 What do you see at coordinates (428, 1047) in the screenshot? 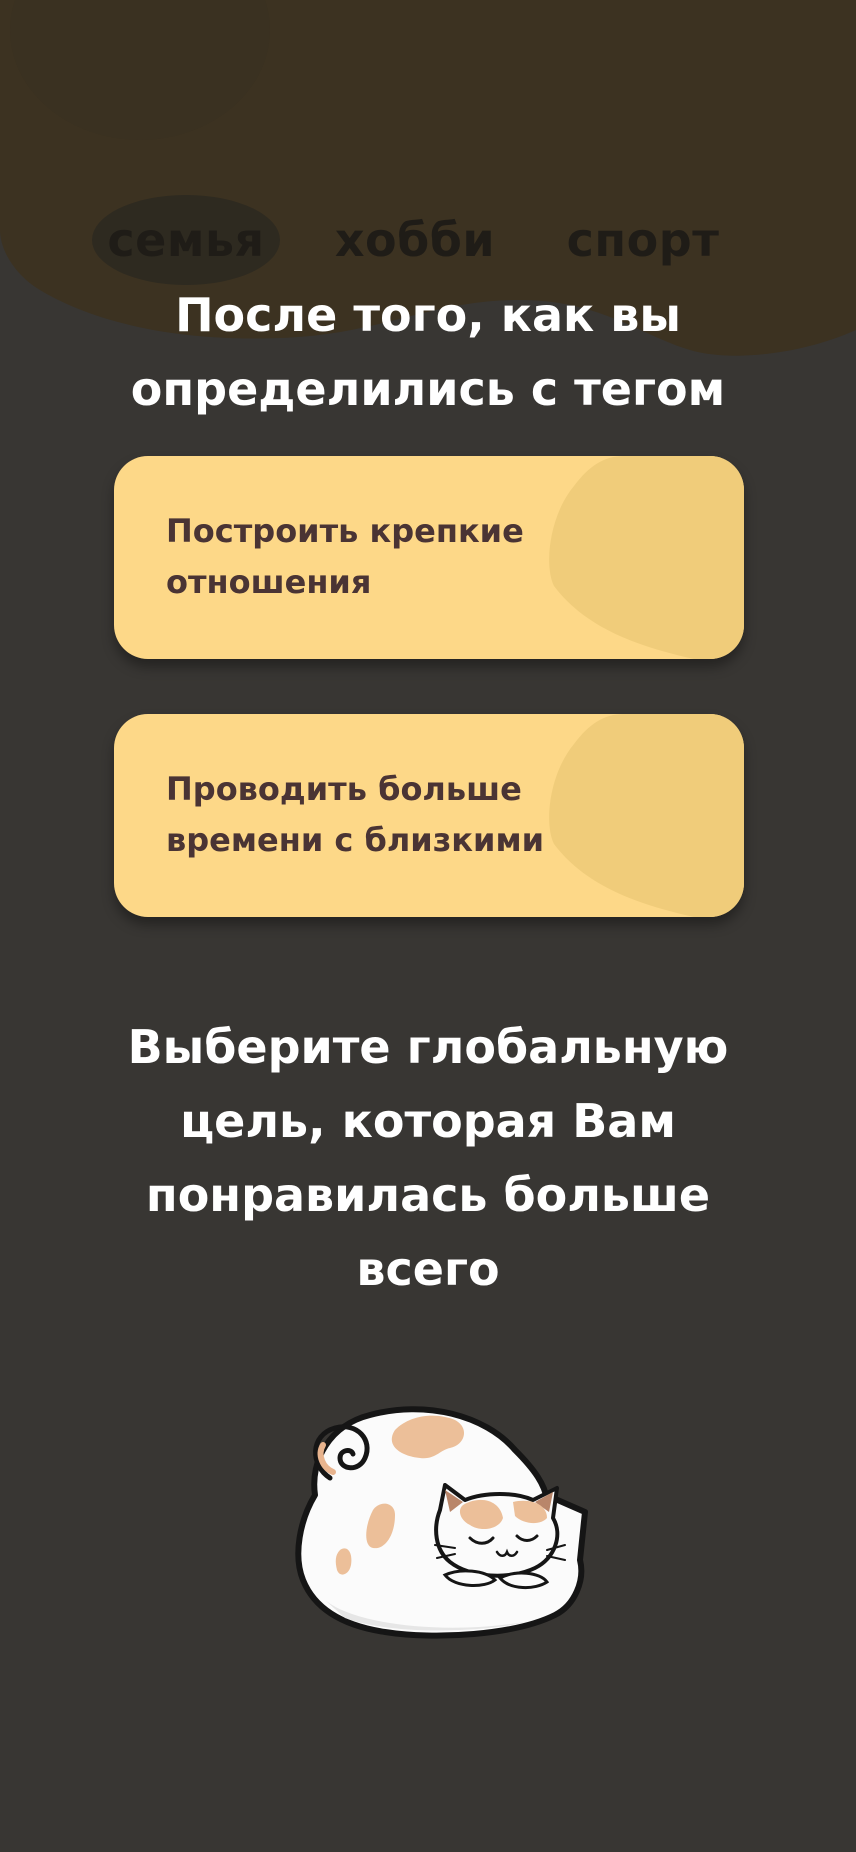
I see `question-line: Выберите глобальную` at bounding box center [428, 1047].